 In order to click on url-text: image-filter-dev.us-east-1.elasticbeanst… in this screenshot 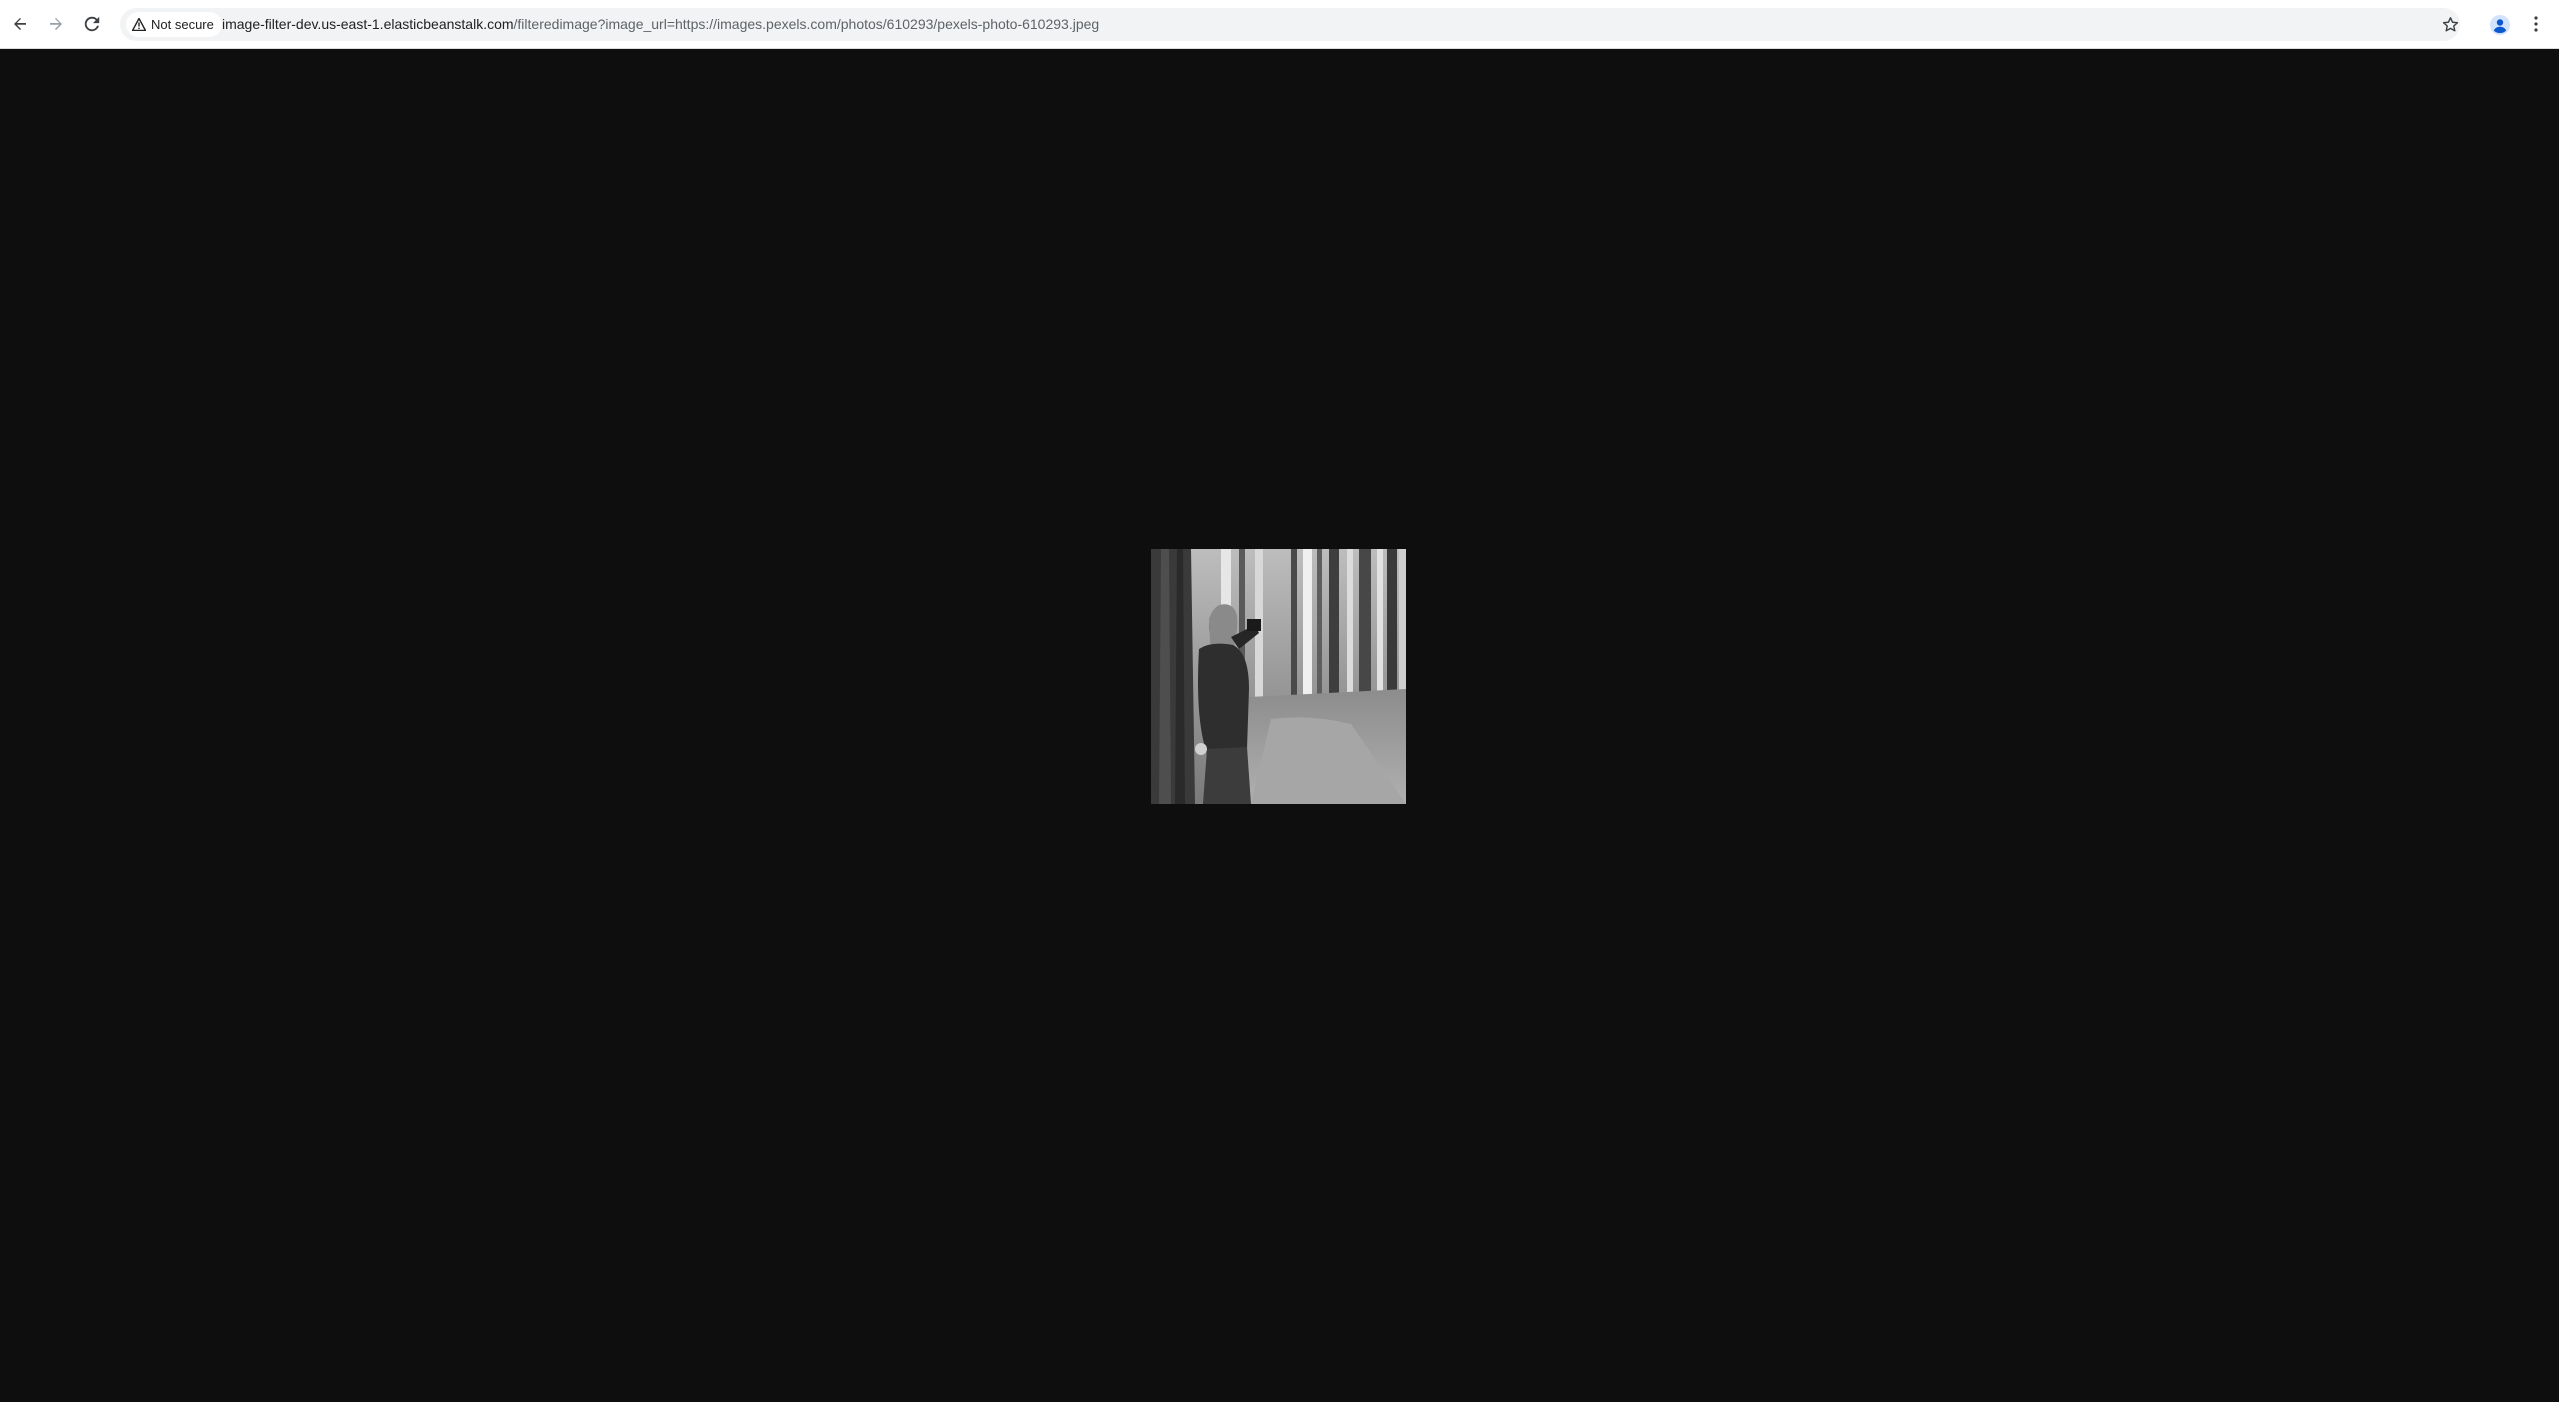, I will do `click(660, 24)`.